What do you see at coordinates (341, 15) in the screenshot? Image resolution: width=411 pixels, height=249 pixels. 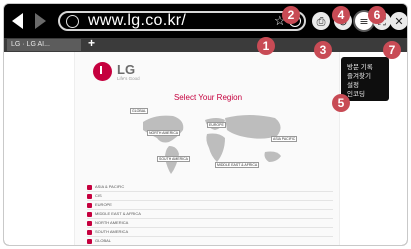 I see `callout-4: 4` at bounding box center [341, 15].